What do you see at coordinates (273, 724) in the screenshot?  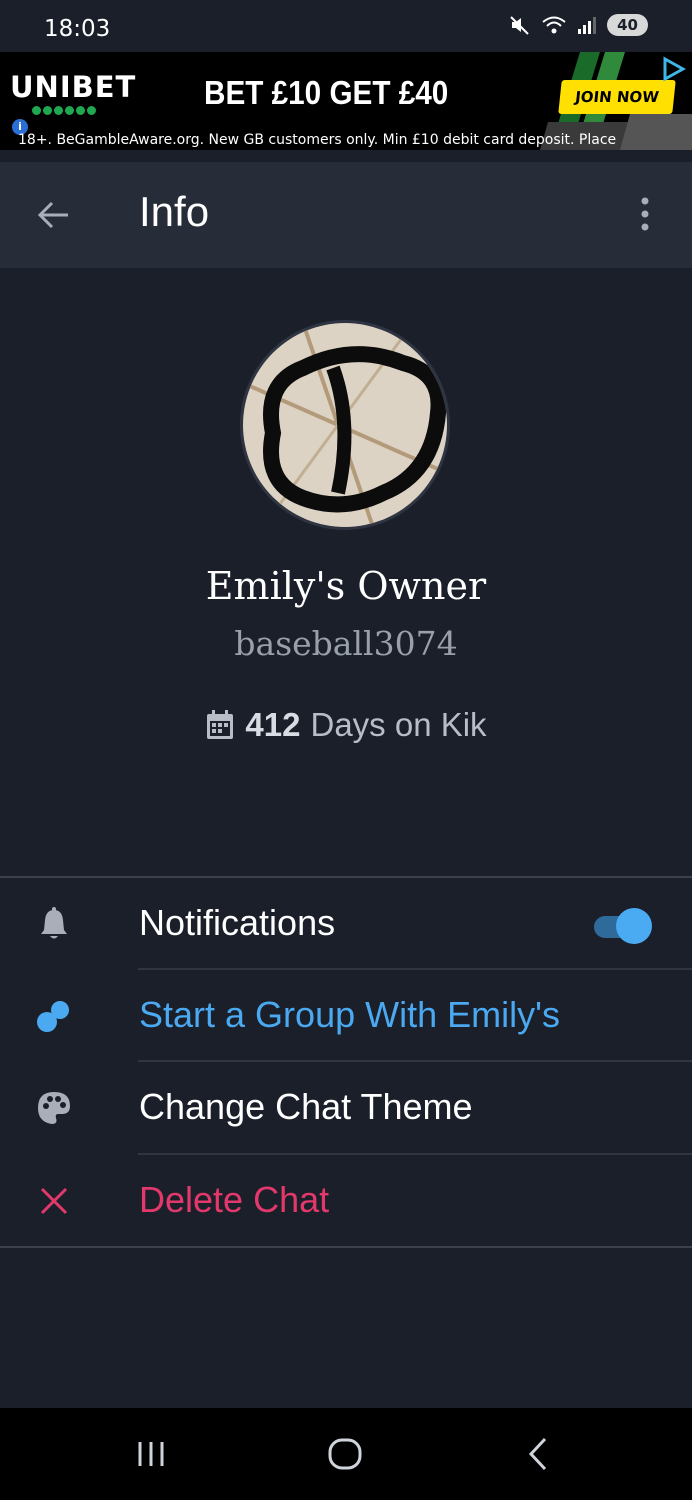 I see `days-count: 412` at bounding box center [273, 724].